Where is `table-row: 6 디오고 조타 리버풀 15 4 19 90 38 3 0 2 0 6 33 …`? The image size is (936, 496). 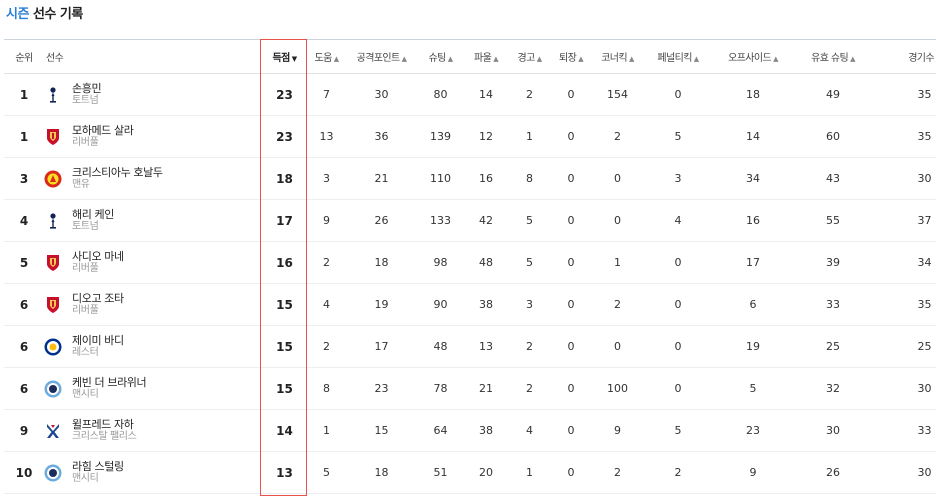
table-row: 6 디오고 조타 리버풀 15 4 19 90 38 3 0 2 0 6 33 … is located at coordinates (470, 305).